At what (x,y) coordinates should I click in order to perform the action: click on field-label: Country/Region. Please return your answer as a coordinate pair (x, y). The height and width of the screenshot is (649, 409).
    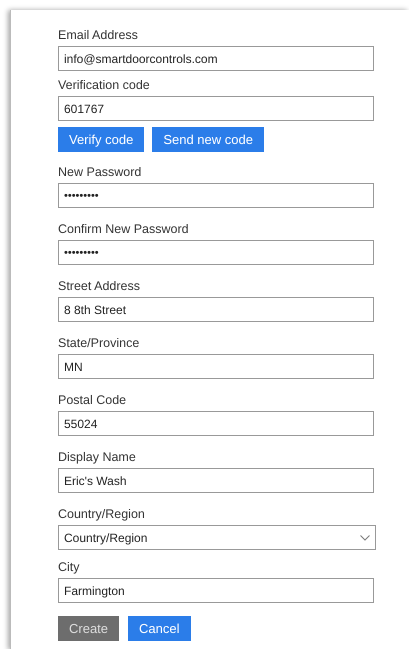
    Looking at the image, I should click on (102, 514).